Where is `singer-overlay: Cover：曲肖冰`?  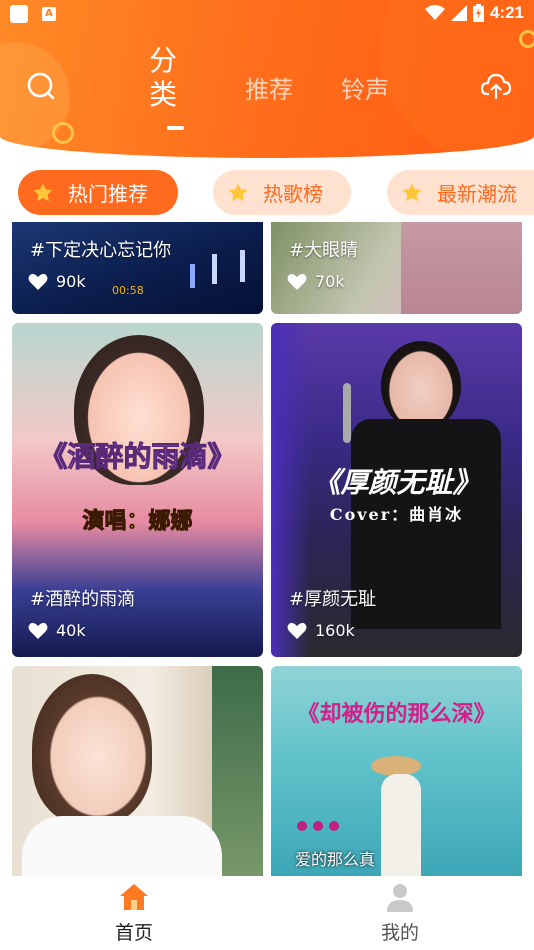
singer-overlay: Cover：曲肖冰 is located at coordinates (396, 514).